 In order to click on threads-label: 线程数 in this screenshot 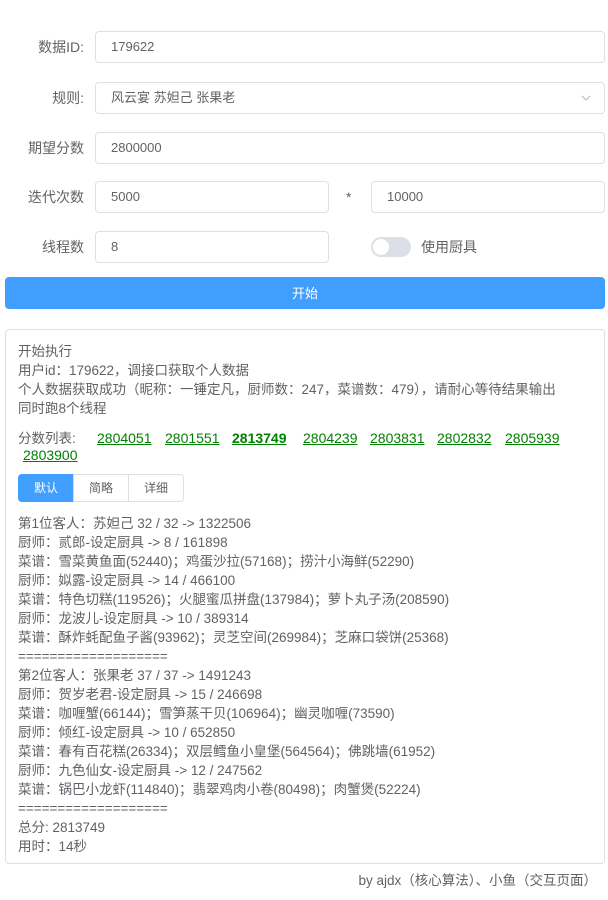, I will do `click(63, 247)`.